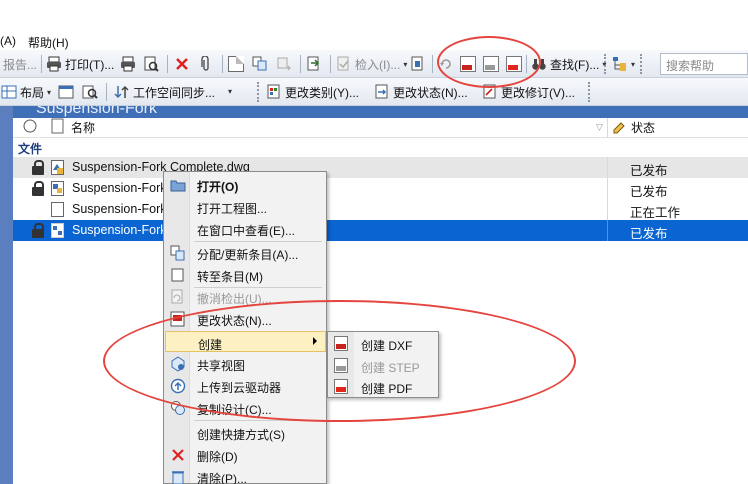 The height and width of the screenshot is (484, 748). I want to click on print-setup-button, so click(128, 64).